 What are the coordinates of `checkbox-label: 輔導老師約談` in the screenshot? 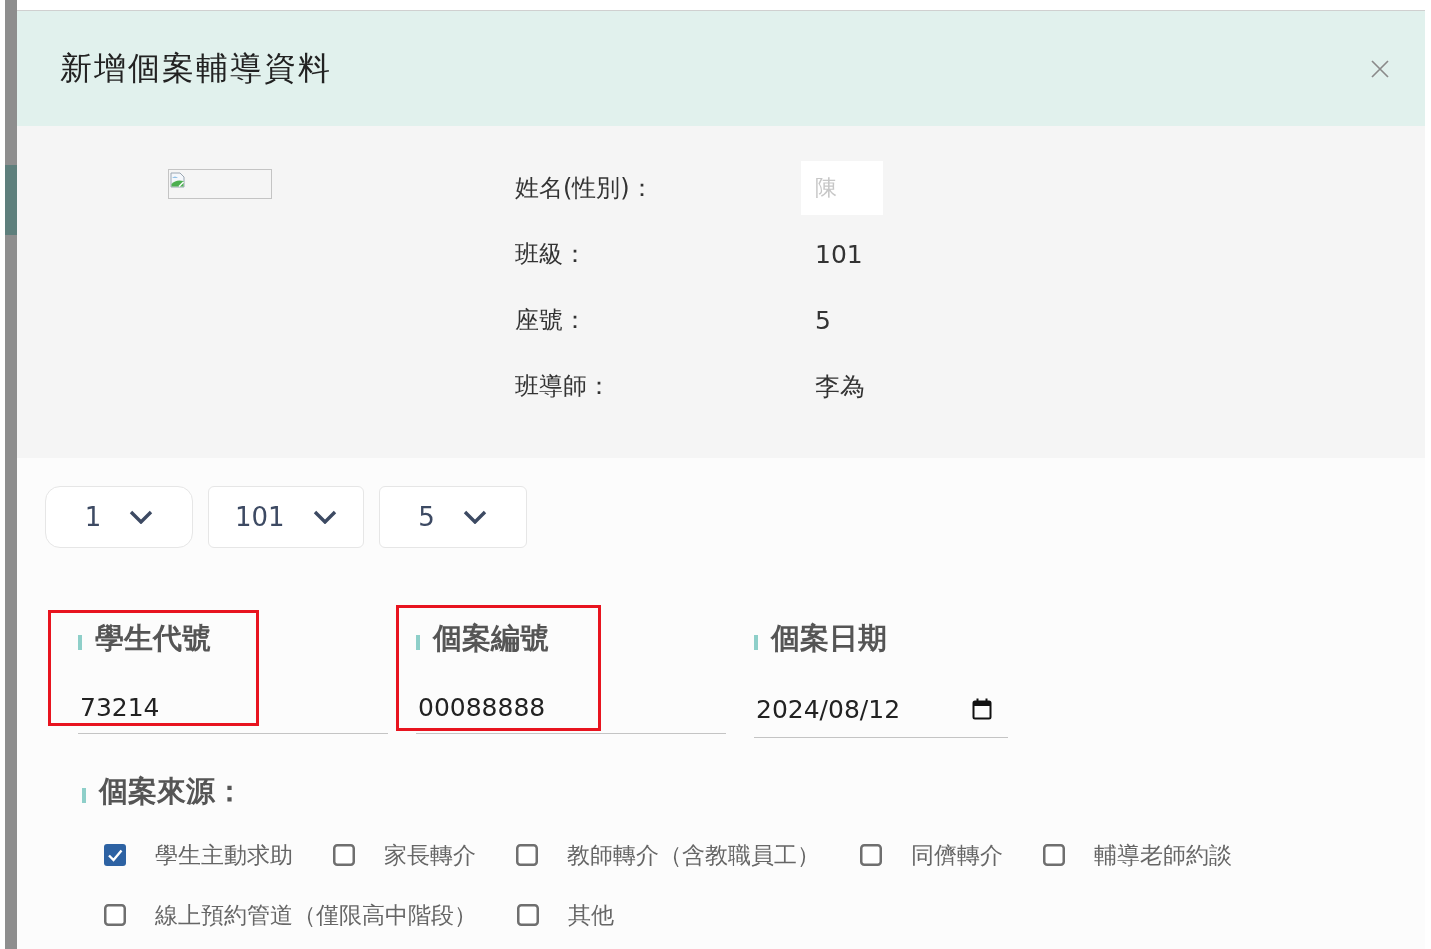 It's located at (1163, 855).